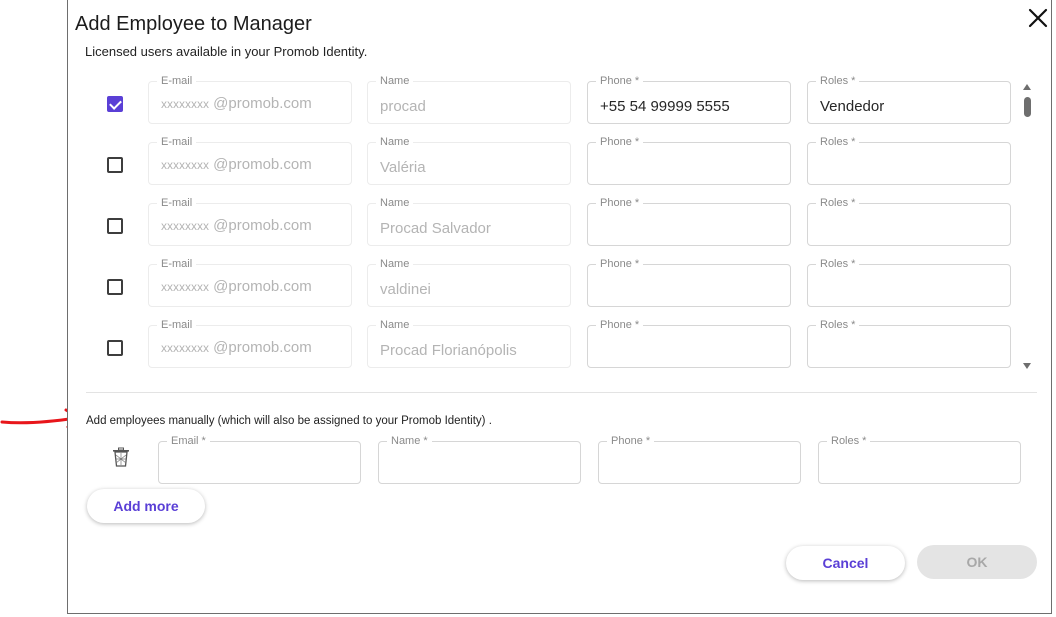  Describe the element at coordinates (977, 562) in the screenshot. I see `ok-button: OK` at that location.